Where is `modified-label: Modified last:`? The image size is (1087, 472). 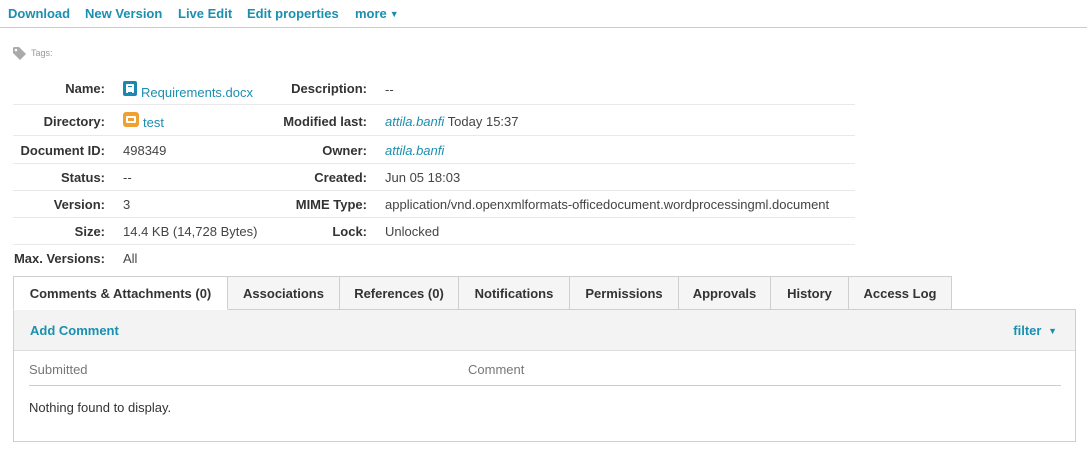 modified-label: Modified last: is located at coordinates (325, 121).